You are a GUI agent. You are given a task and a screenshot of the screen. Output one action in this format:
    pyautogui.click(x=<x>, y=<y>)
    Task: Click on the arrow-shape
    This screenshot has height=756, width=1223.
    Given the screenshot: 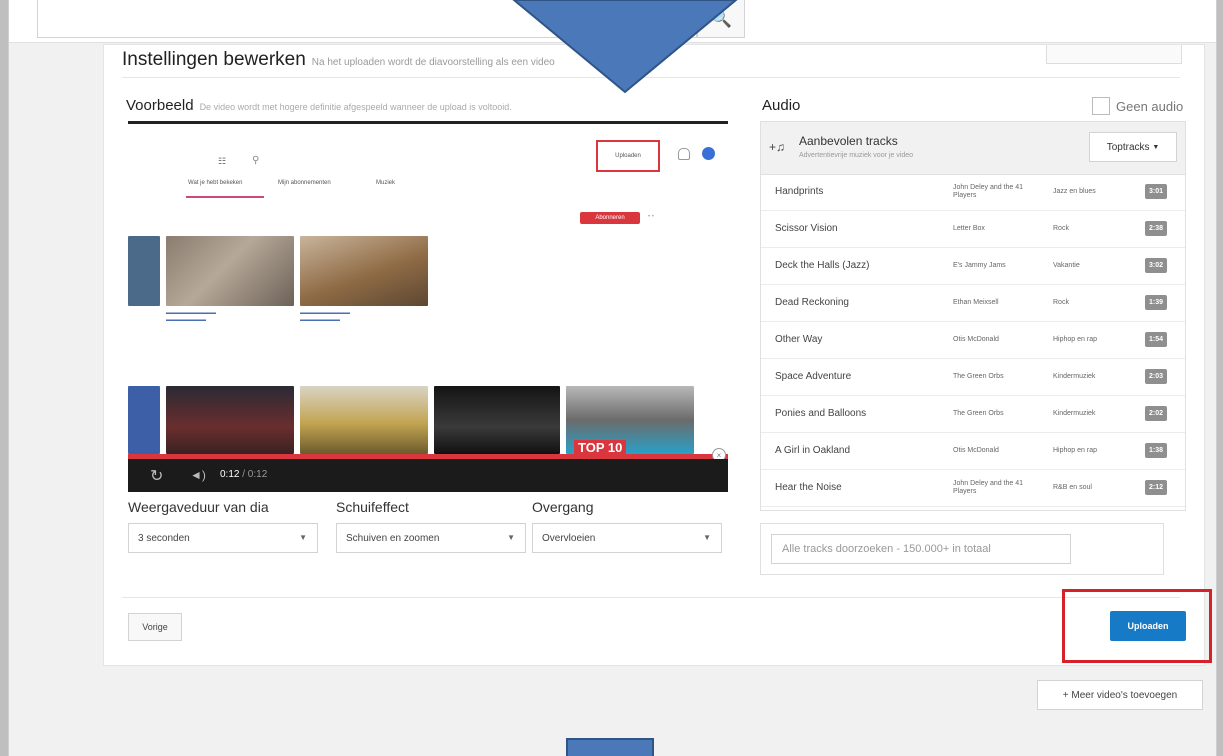 What is the action you would take?
    pyautogui.click(x=625, y=47)
    